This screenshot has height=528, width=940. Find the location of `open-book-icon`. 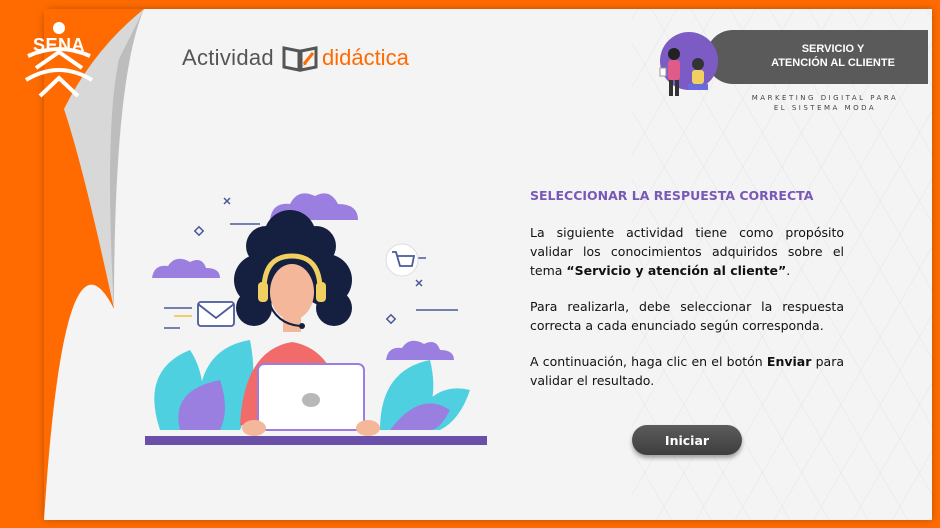

open-book-icon is located at coordinates (300, 59).